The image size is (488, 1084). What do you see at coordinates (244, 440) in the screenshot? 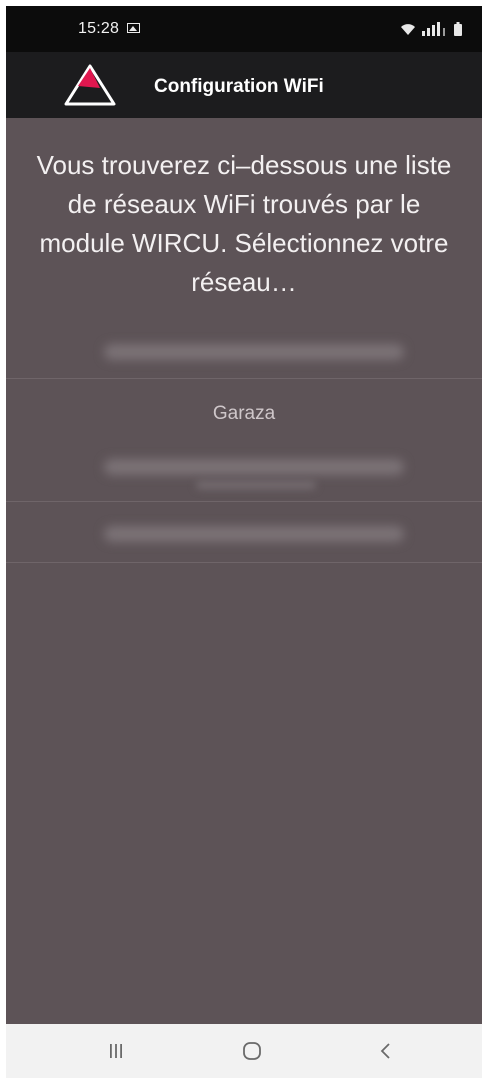
I see `network-list-item: Garaza` at bounding box center [244, 440].